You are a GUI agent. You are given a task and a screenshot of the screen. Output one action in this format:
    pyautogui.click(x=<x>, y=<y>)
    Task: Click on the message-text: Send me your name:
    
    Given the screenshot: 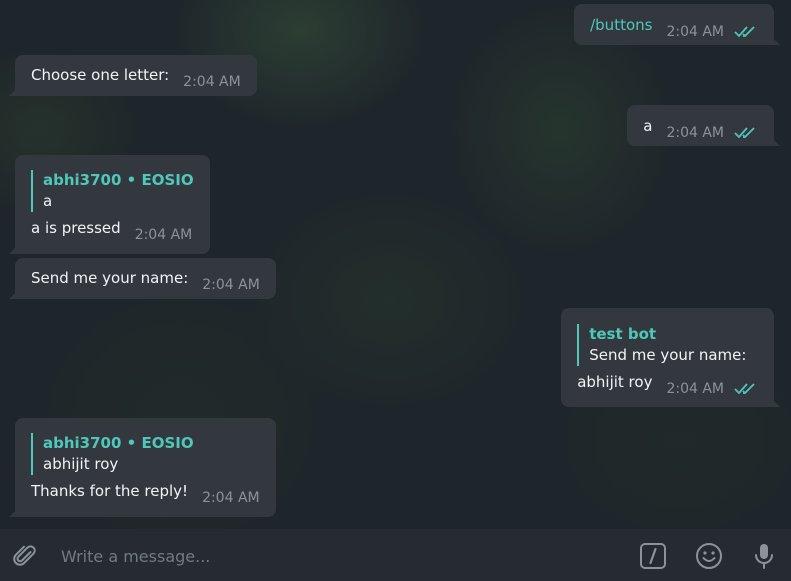 What is the action you would take?
    pyautogui.click(x=110, y=278)
    